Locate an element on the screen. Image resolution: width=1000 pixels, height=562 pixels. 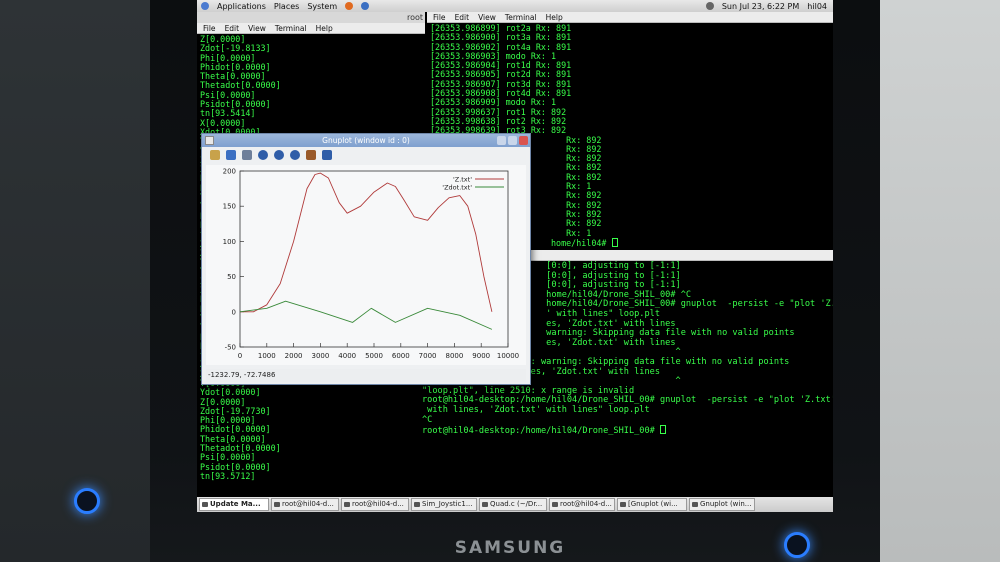
zoom-next-icon is located at coordinates (279, 155).